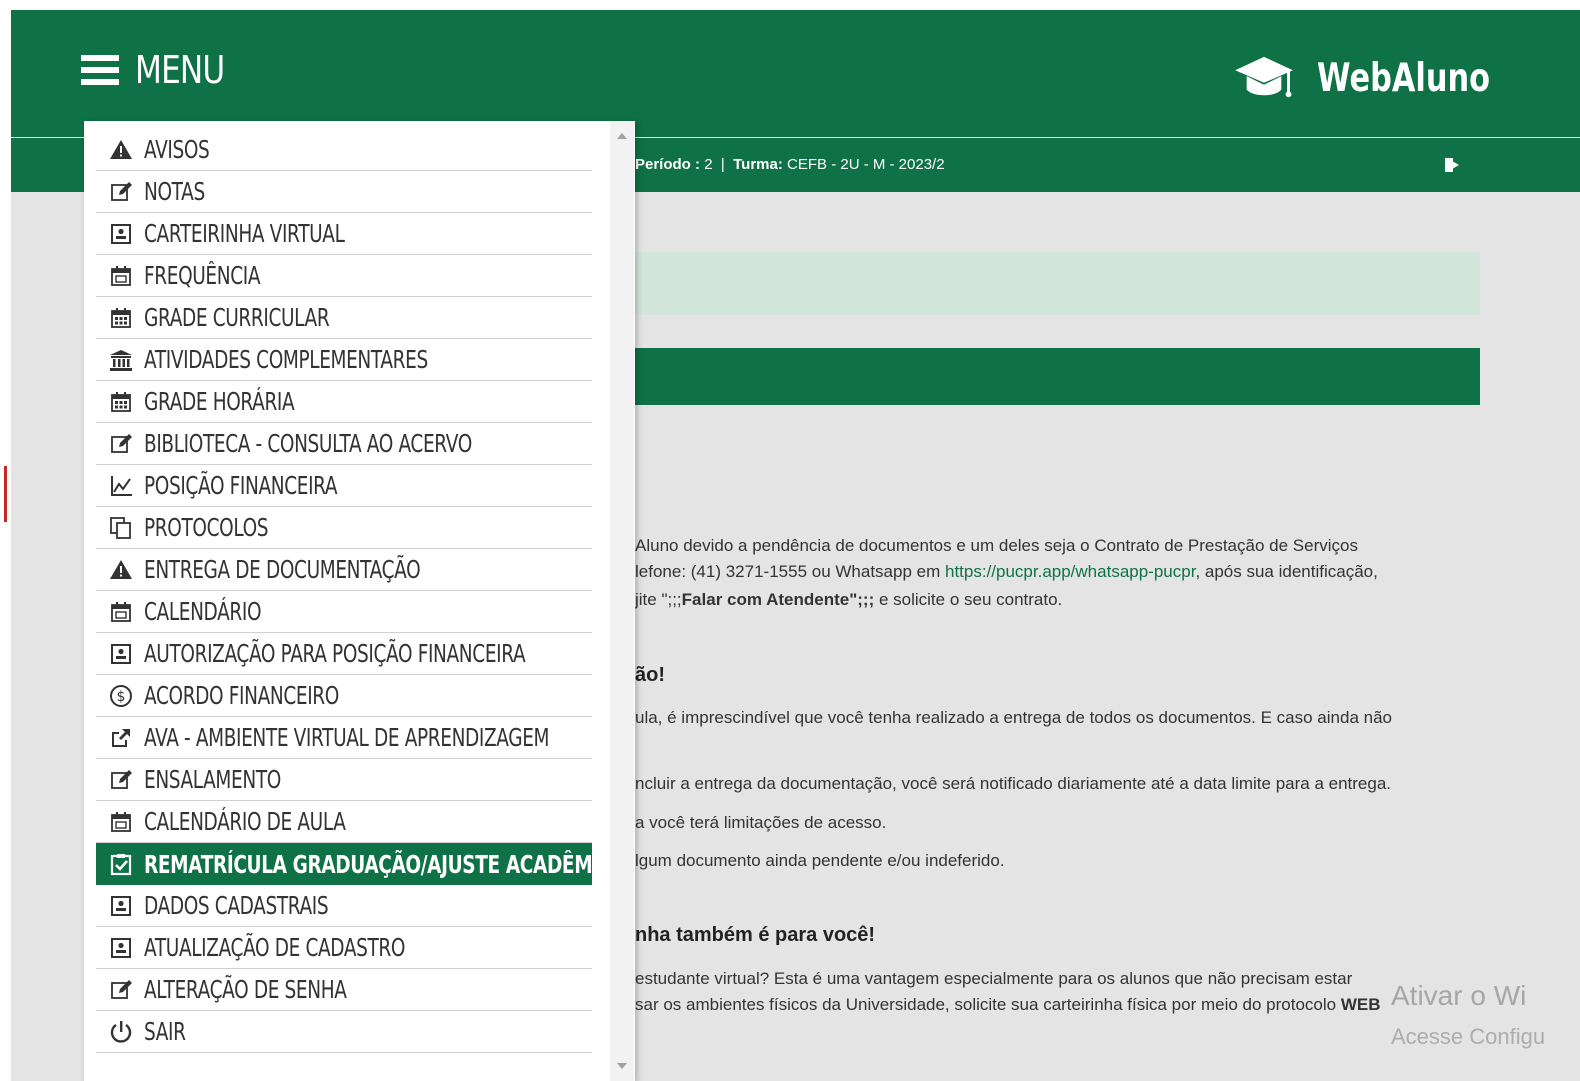  What do you see at coordinates (121, 528) in the screenshot?
I see `copy-icon` at bounding box center [121, 528].